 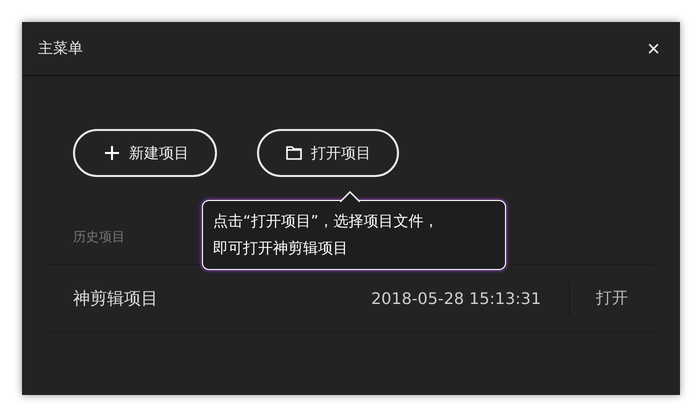 What do you see at coordinates (112, 153) in the screenshot?
I see `plus-icon` at bounding box center [112, 153].